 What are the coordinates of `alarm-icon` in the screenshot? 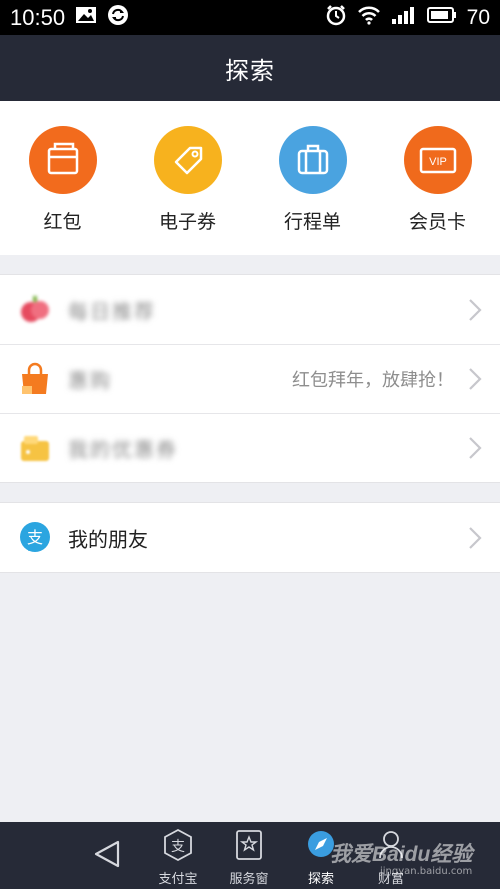 It's located at (336, 17).